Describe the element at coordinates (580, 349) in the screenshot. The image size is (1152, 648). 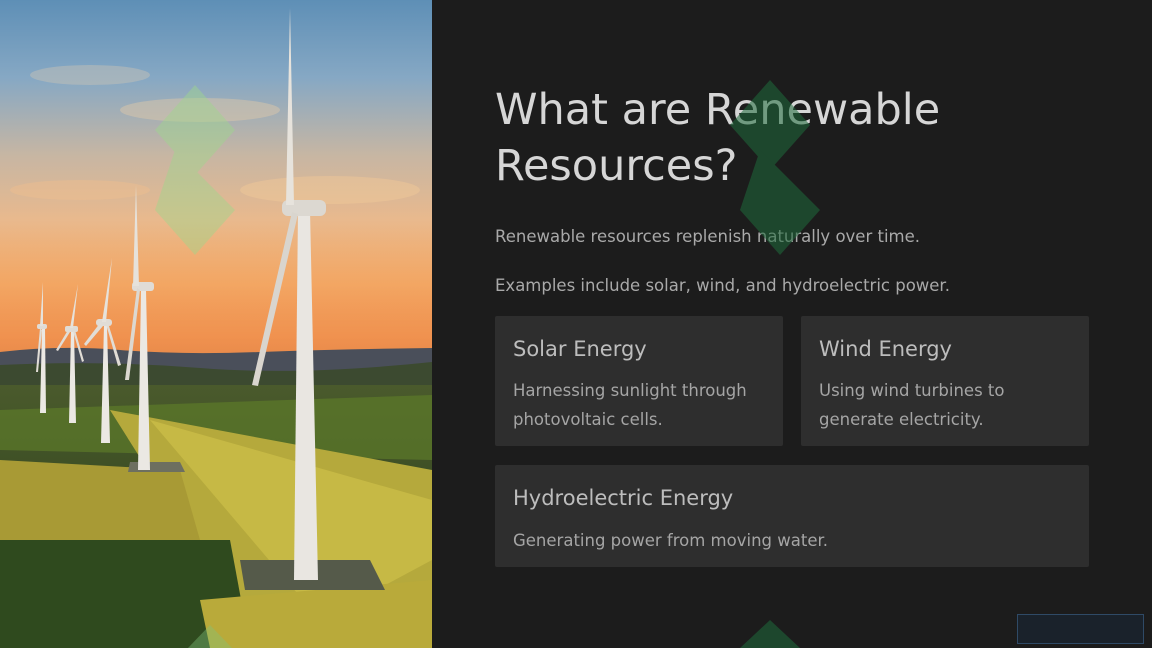
I see `card-title: Solar Energy` at that location.